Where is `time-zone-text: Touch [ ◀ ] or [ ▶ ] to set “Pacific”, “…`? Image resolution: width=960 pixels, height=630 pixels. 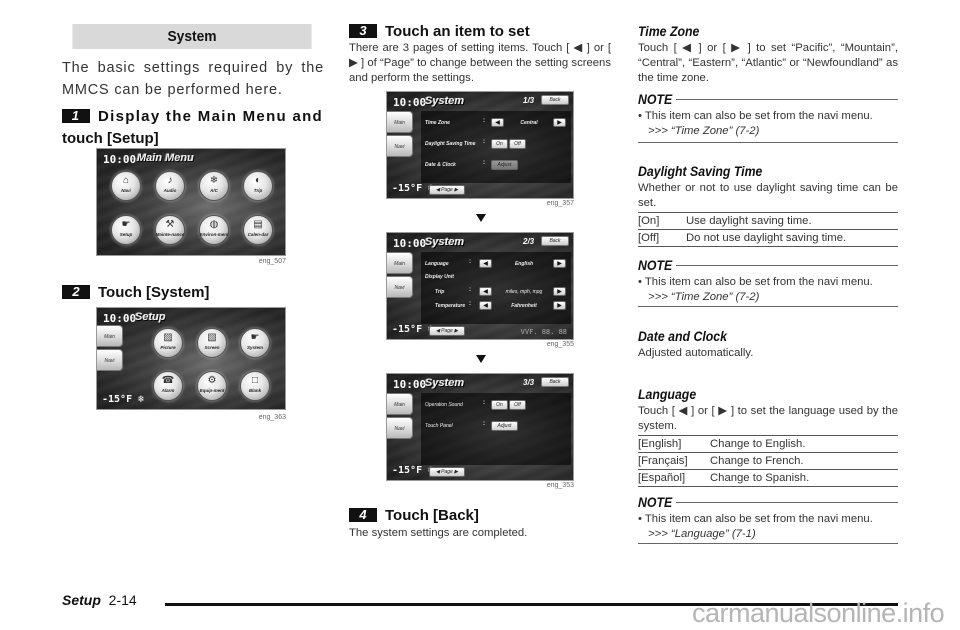
time-zone-text: Touch [ ◀ ] or [ ▶ ] to set “Pacific”, “… is located at coordinates (768, 63).